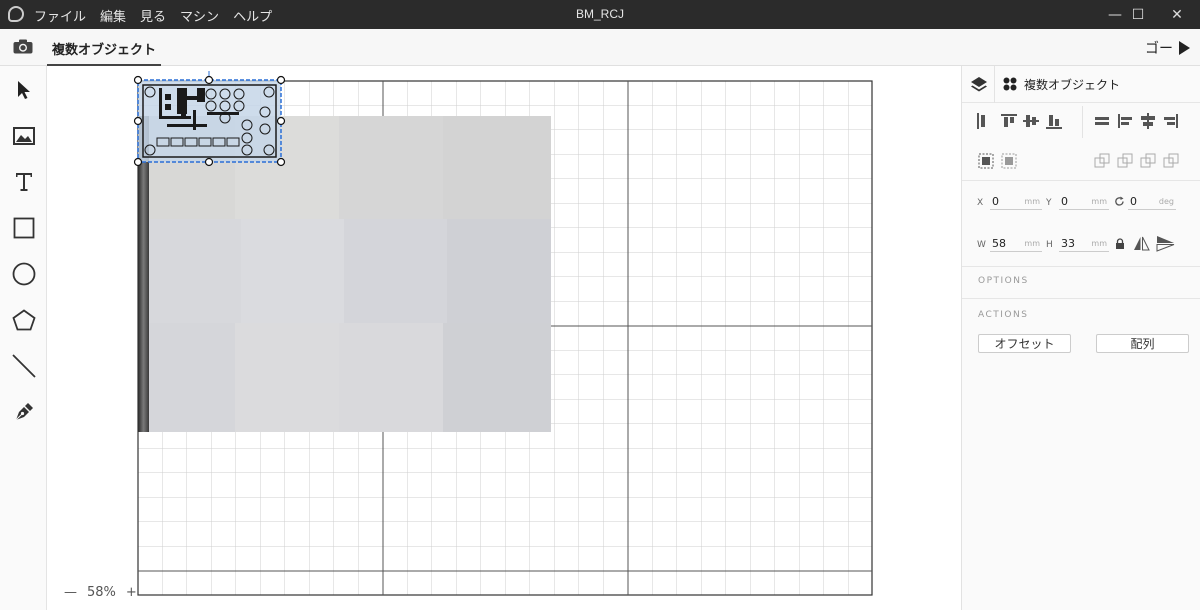  Describe the element at coordinates (1084, 244) in the screenshot. I see `height-field: 33 mm` at that location.